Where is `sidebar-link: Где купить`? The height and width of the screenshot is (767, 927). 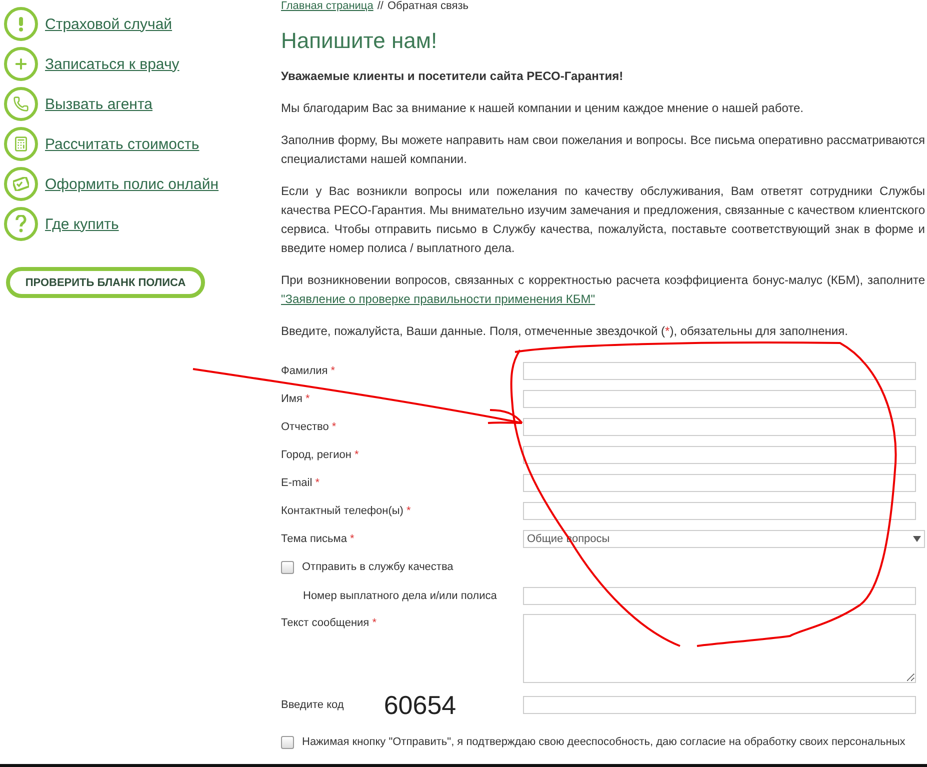 sidebar-link: Где купить is located at coordinates (82, 224).